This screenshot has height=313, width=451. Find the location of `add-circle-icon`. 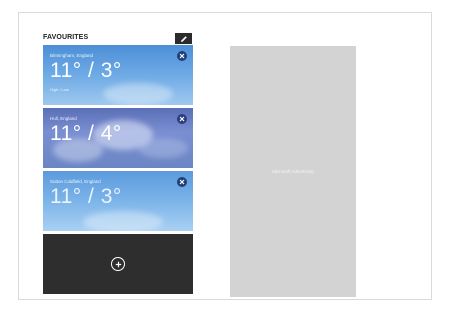

add-circle-icon is located at coordinates (118, 264).